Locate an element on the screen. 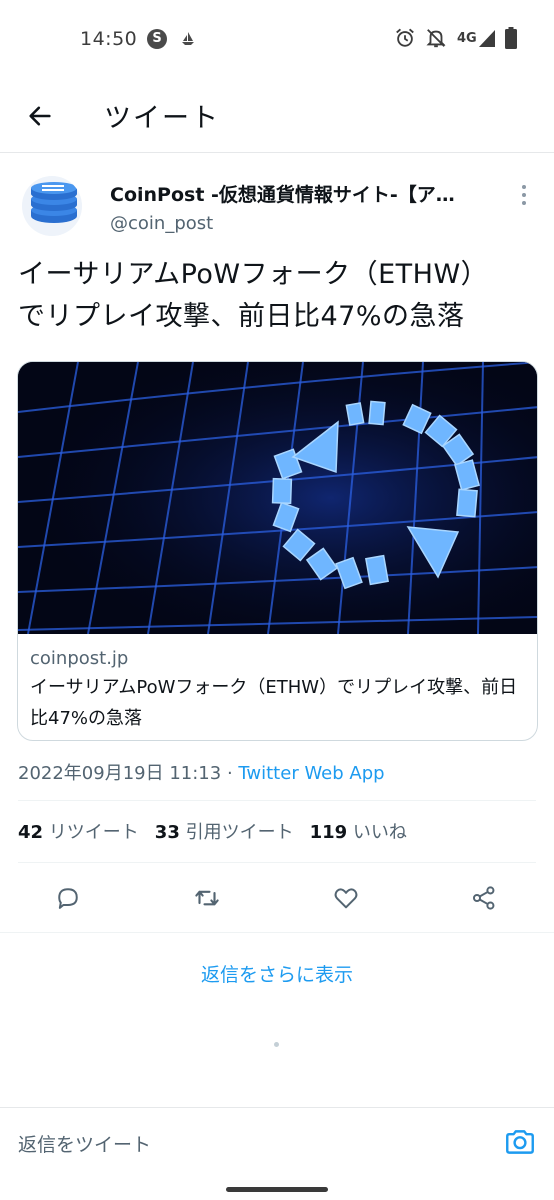 This screenshot has width=554, height=1200. tweet-text-line: でリプレイ攻撃、前日比47%の急落 is located at coordinates (241, 316).